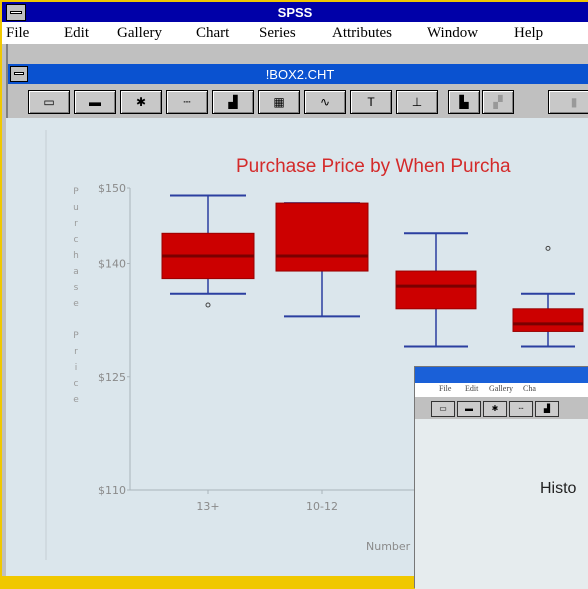  What do you see at coordinates (501, 504) in the screenshot?
I see `sub-chart-area` at bounding box center [501, 504].